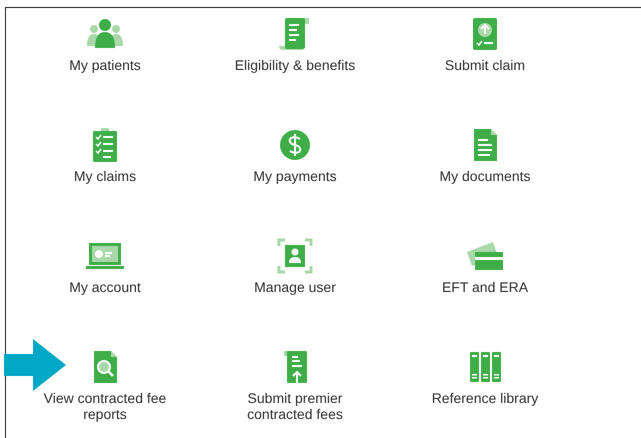 The width and height of the screenshot is (641, 438). Describe the element at coordinates (485, 287) in the screenshot. I see `tile-link: EFT and ERA` at that location.